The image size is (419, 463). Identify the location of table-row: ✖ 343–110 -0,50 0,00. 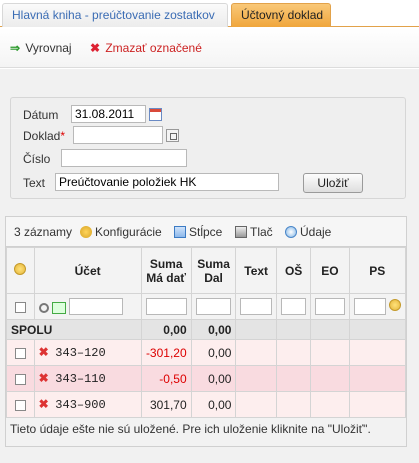
(206, 378).